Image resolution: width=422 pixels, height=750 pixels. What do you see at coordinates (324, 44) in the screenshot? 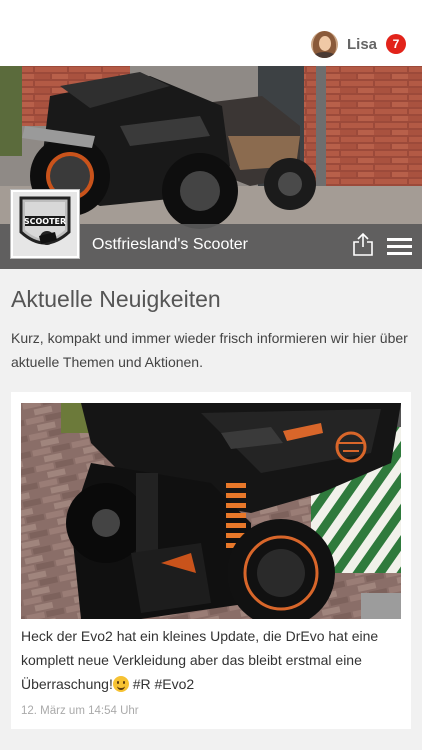
I see `avatar` at bounding box center [324, 44].